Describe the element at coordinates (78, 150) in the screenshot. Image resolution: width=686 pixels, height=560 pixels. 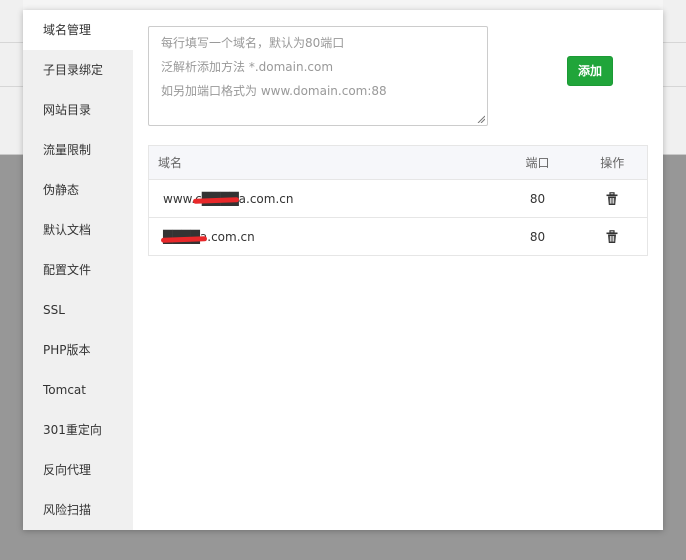
I see `side-item-traffic-limit: 流量限制` at that location.